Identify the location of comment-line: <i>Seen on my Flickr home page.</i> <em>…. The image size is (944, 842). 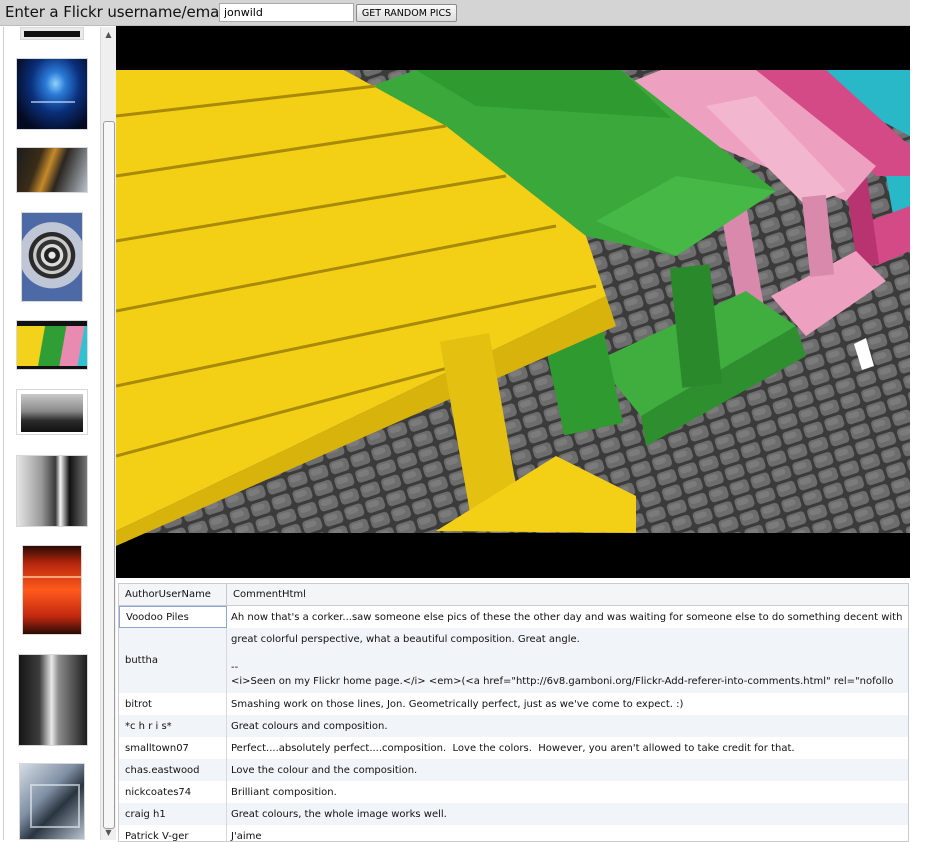
(562, 681).